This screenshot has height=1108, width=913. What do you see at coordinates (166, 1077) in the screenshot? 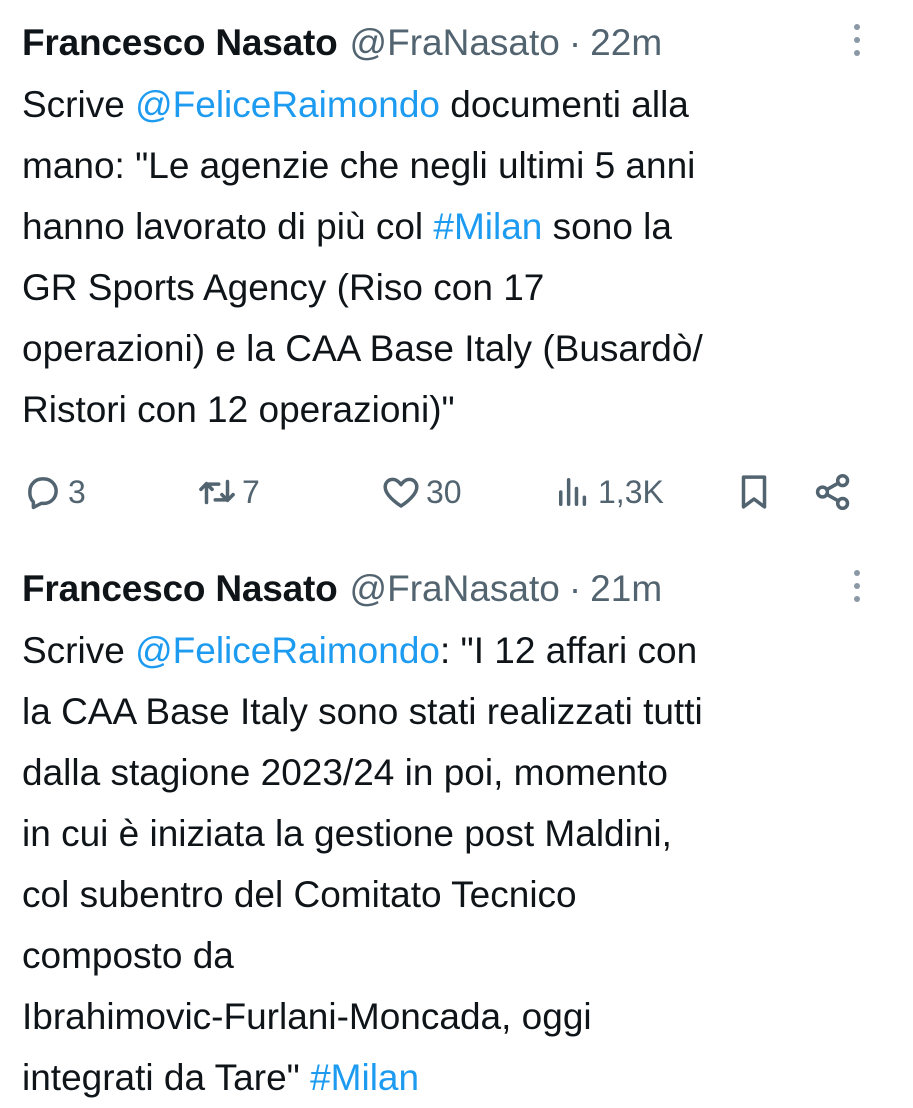
I see `text-segment: integrati da Tare"` at bounding box center [166, 1077].